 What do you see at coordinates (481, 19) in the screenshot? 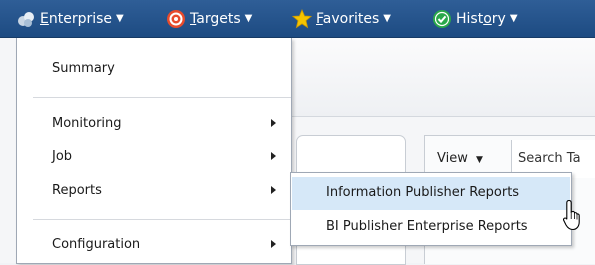
I see `menu-history-label: History` at bounding box center [481, 19].